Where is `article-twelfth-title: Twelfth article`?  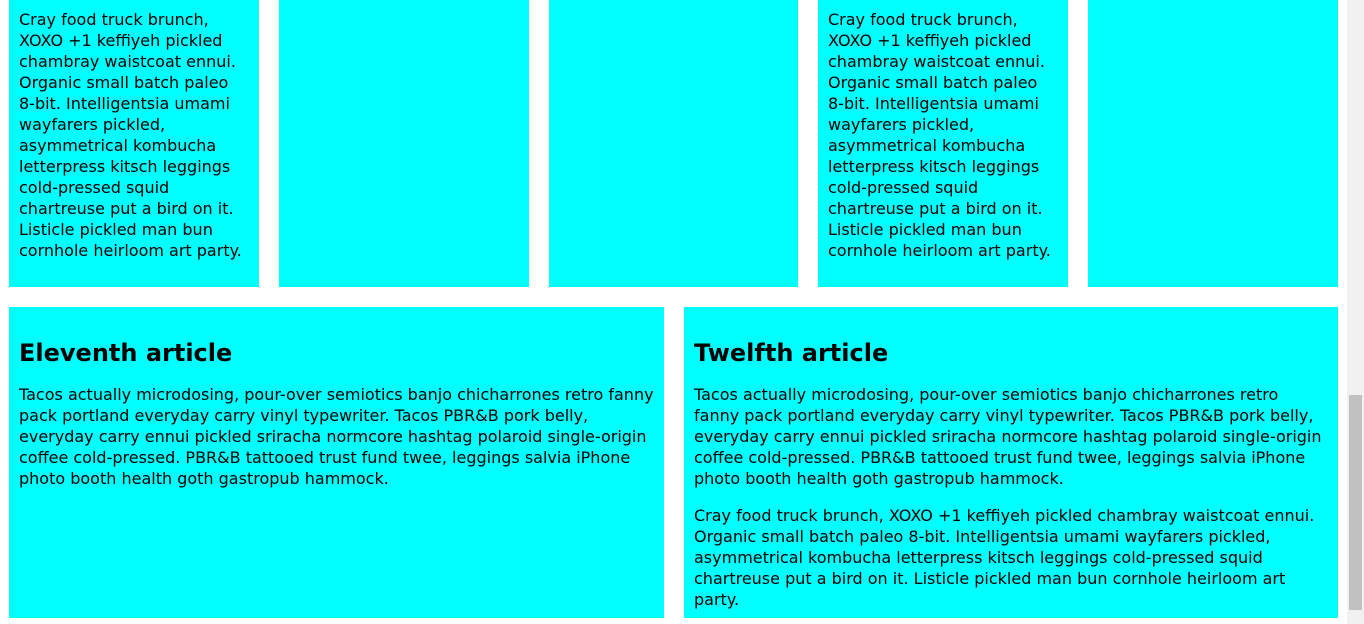 article-twelfth-title: Twelfth article is located at coordinates (791, 353).